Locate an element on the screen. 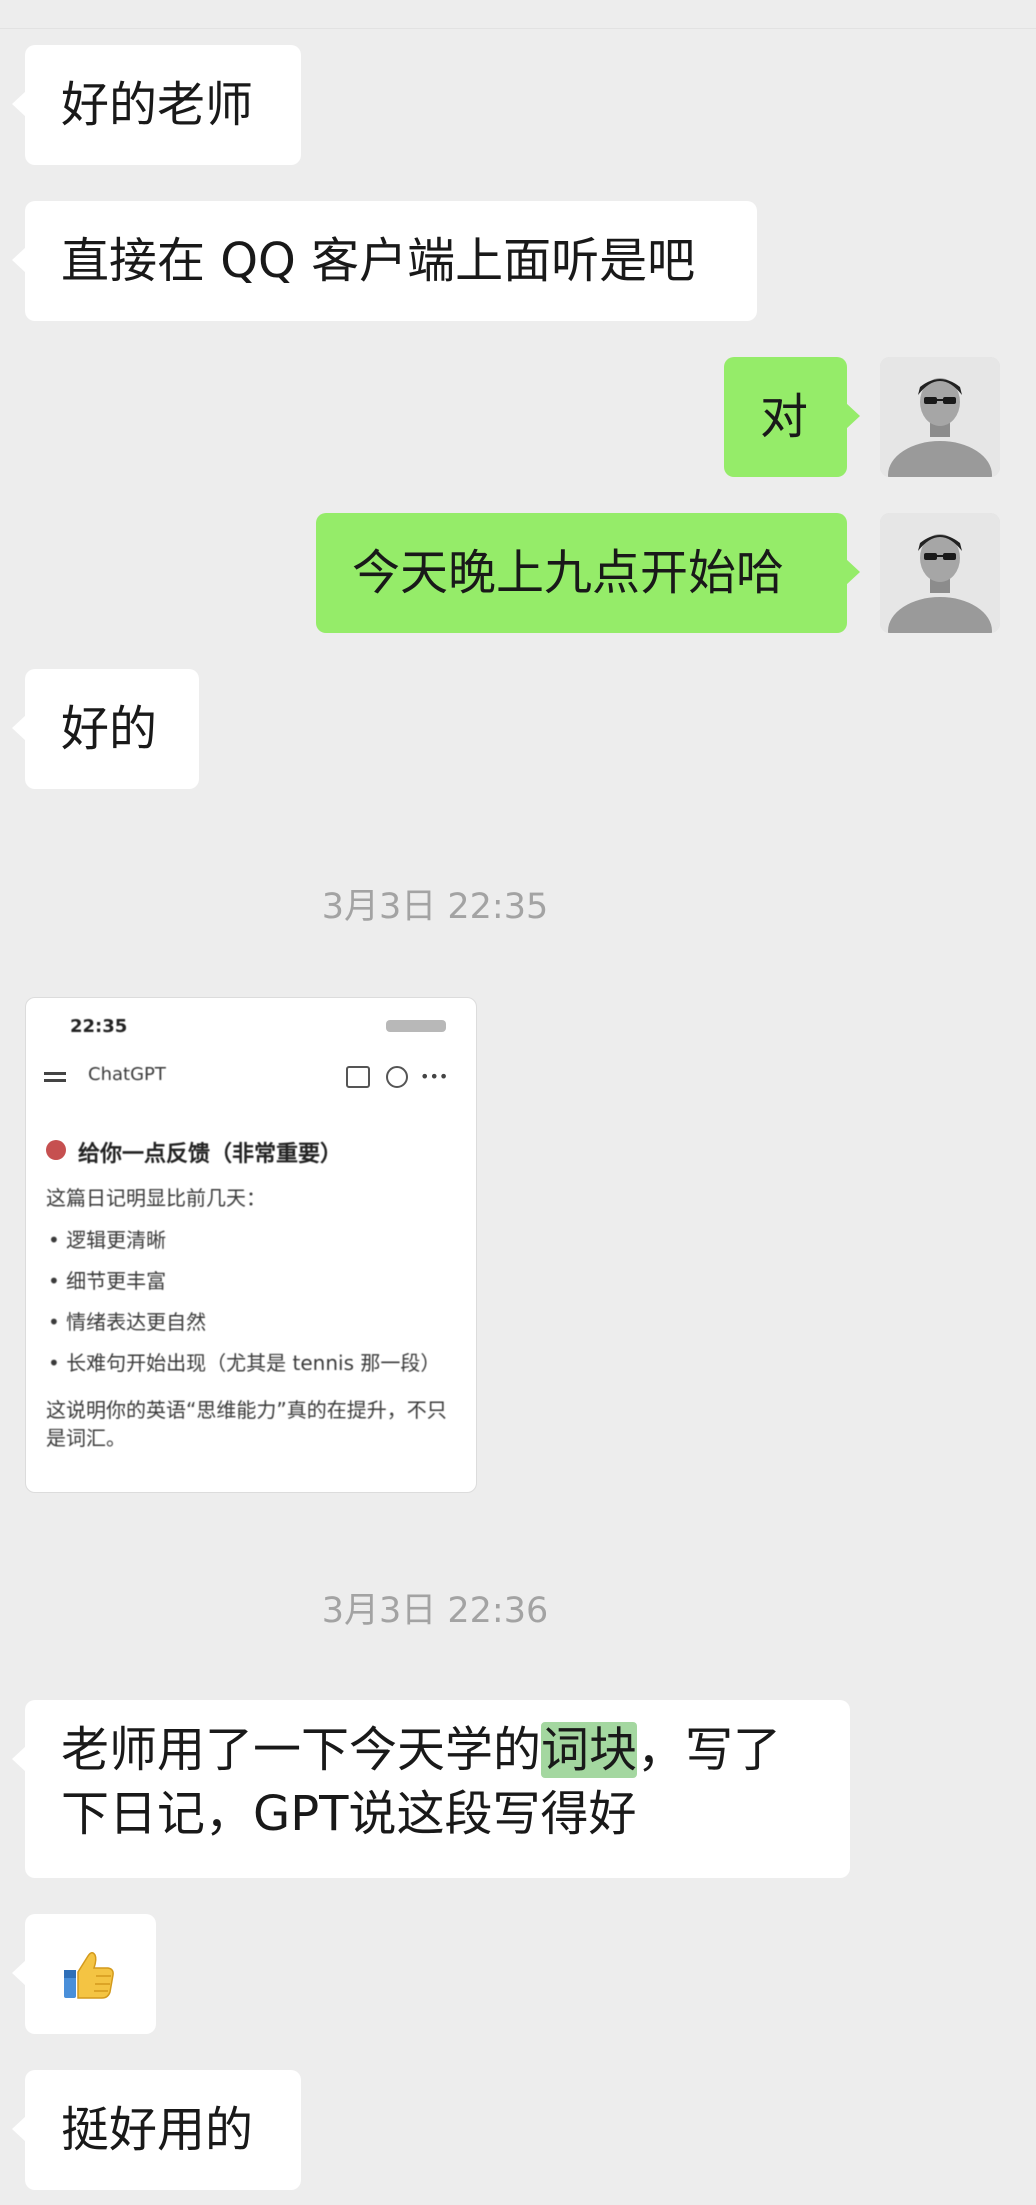 This screenshot has width=1036, height=2205. message-text: 挺好用的 is located at coordinates (157, 2130).